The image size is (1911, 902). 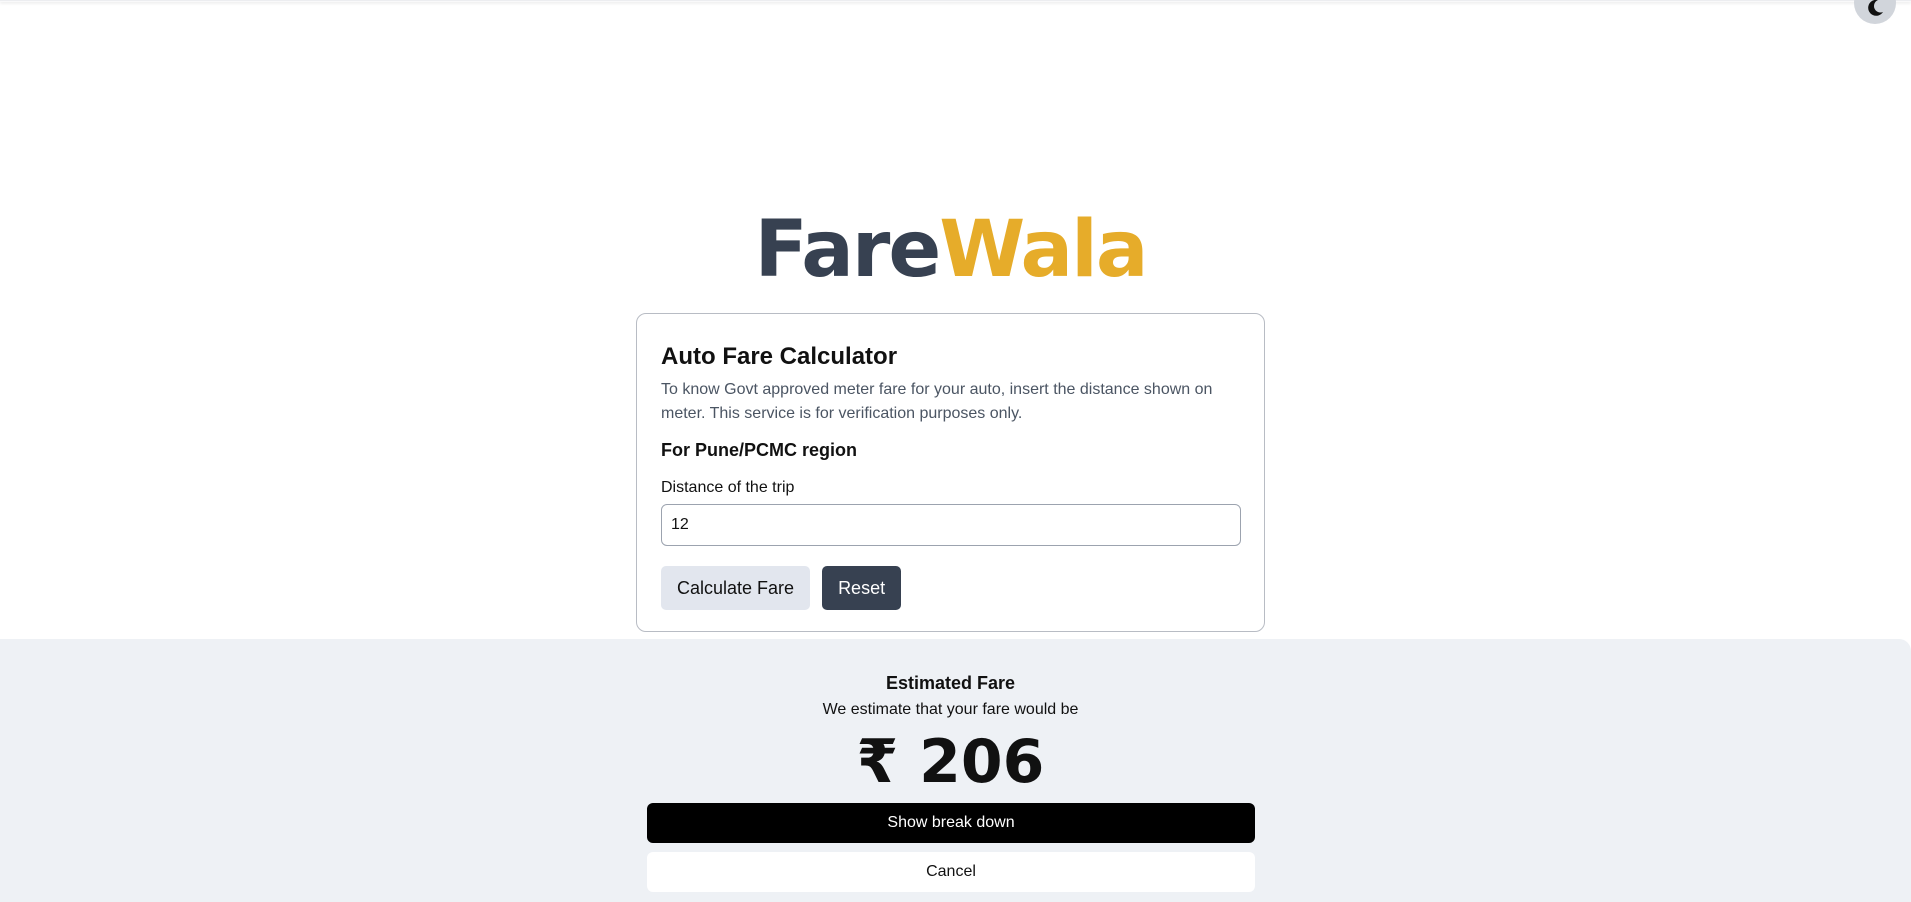 I want to click on logo-text-wala: Wala, so click(x=1043, y=250).